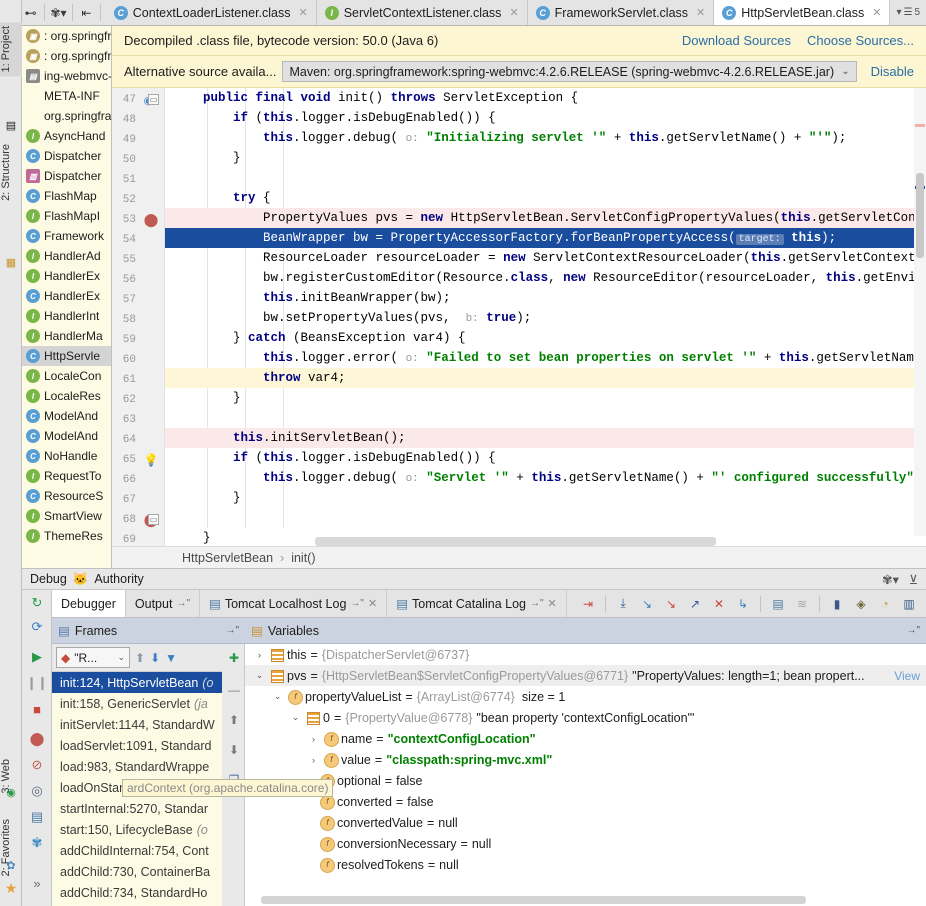 This screenshot has height=906, width=926. Describe the element at coordinates (37, 603) in the screenshot. I see `rerun-icon: ↻` at that location.